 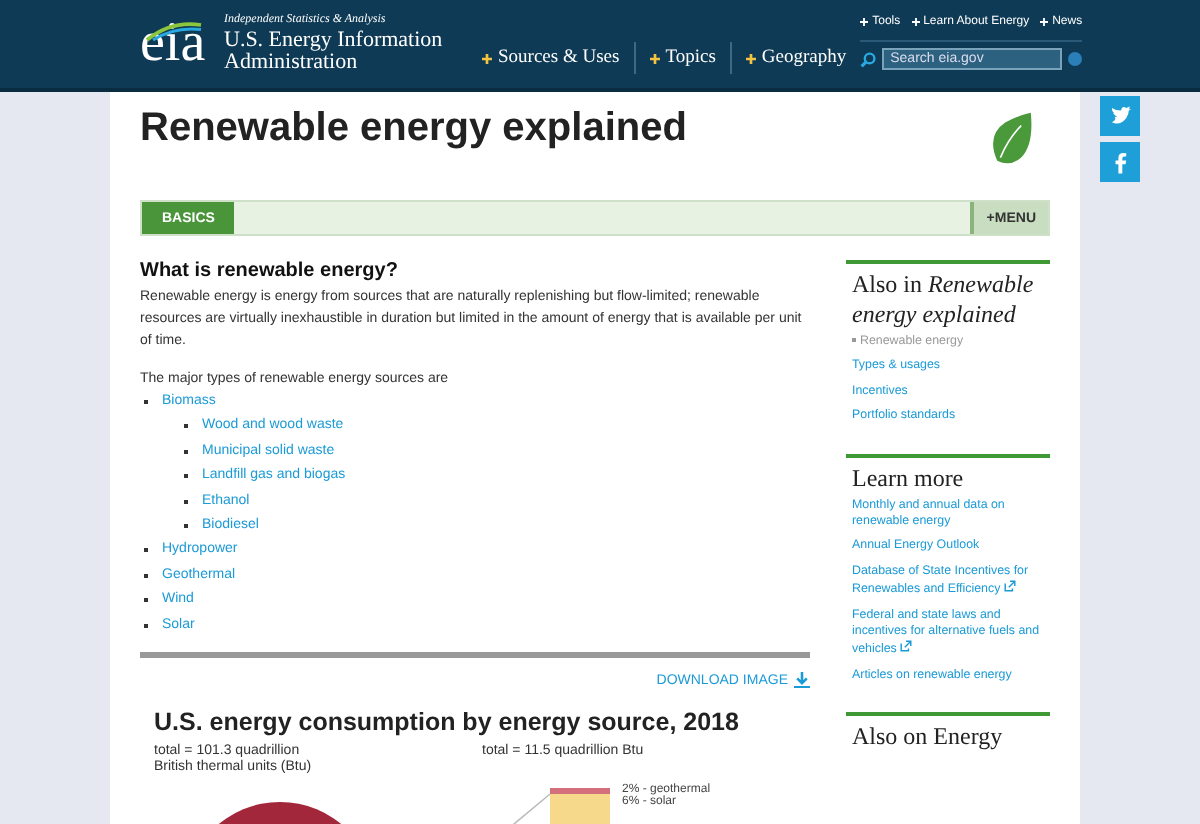 What do you see at coordinates (928, 737) in the screenshot?
I see `sidebar-heading: Also on Energy` at bounding box center [928, 737].